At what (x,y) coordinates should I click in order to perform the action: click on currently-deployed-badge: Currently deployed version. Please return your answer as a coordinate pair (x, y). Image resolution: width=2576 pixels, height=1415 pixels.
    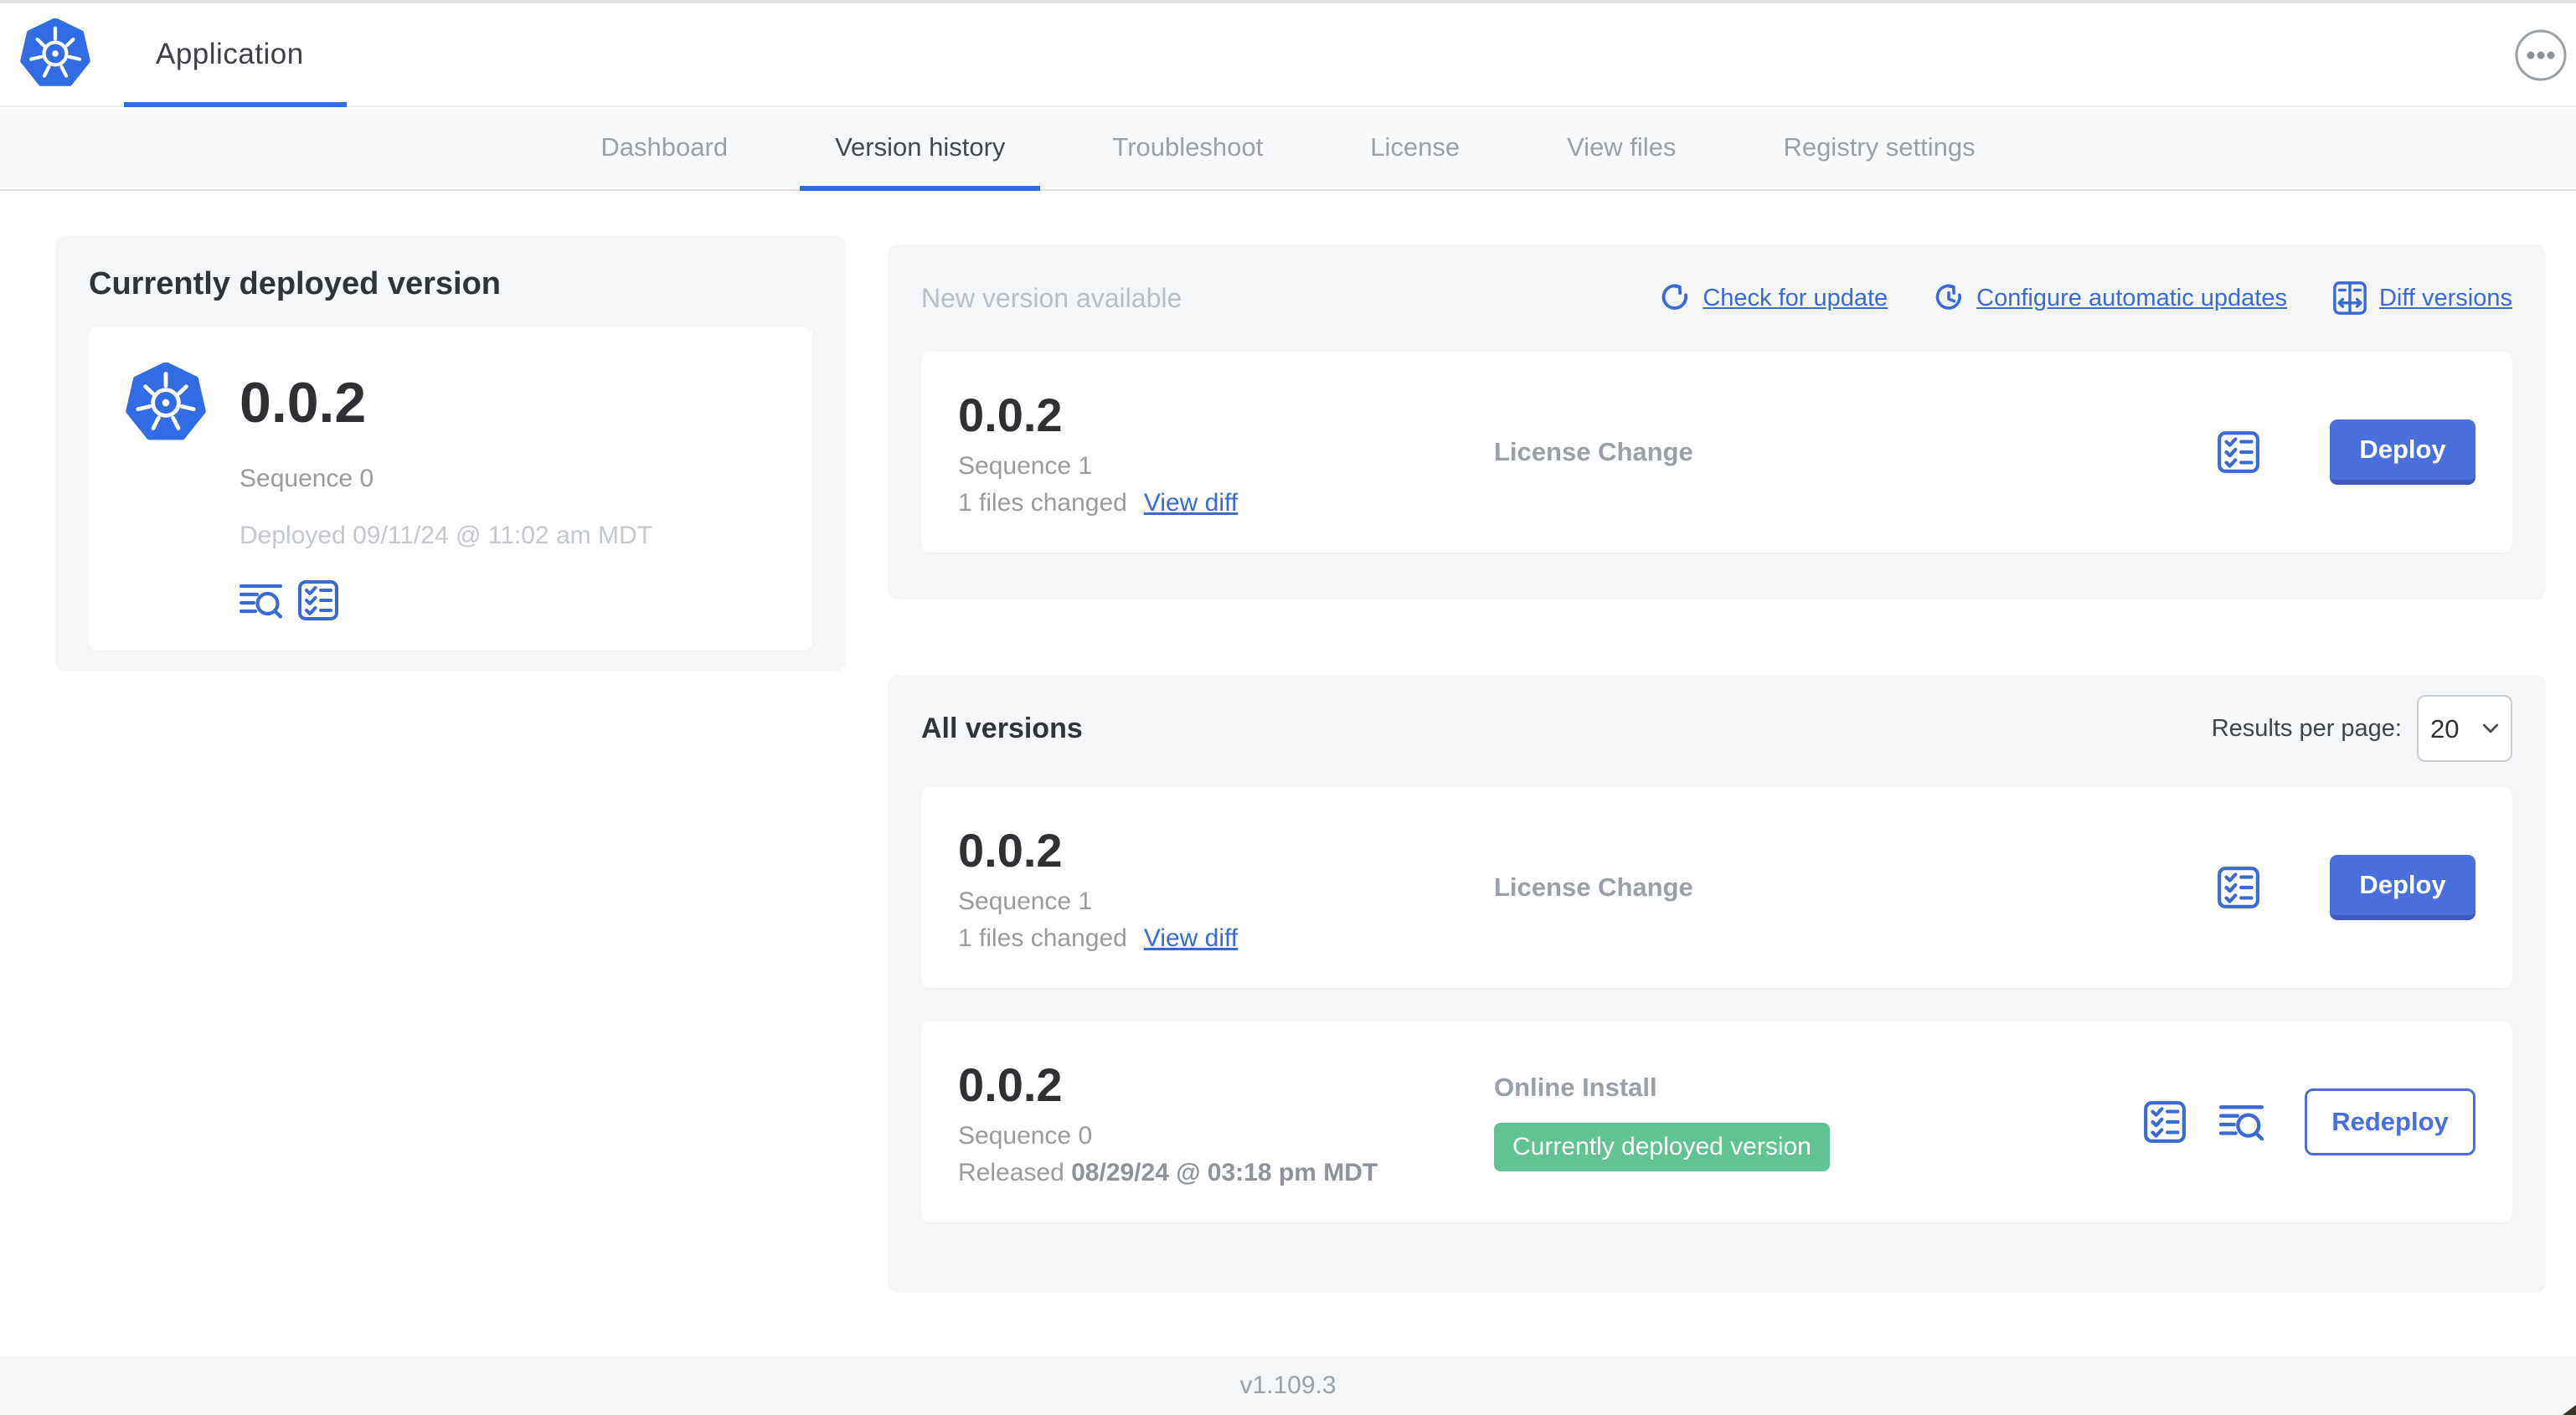
    Looking at the image, I should click on (1662, 1147).